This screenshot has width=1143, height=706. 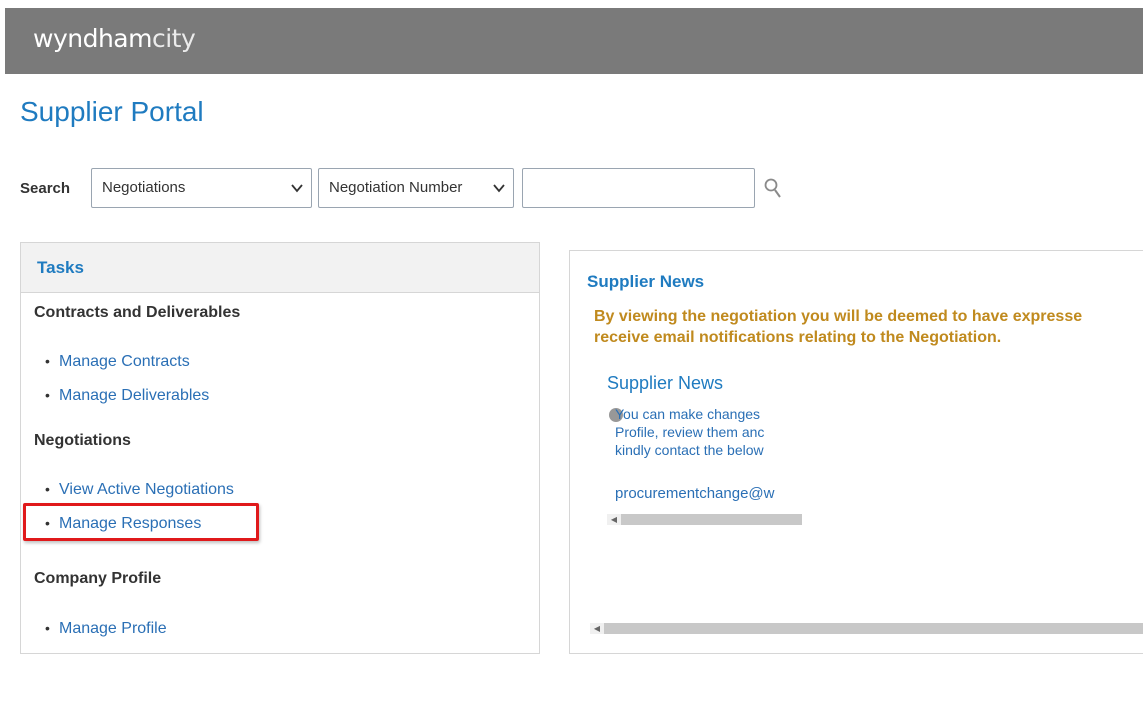 I want to click on tasks-header: Tasks, so click(x=280, y=268).